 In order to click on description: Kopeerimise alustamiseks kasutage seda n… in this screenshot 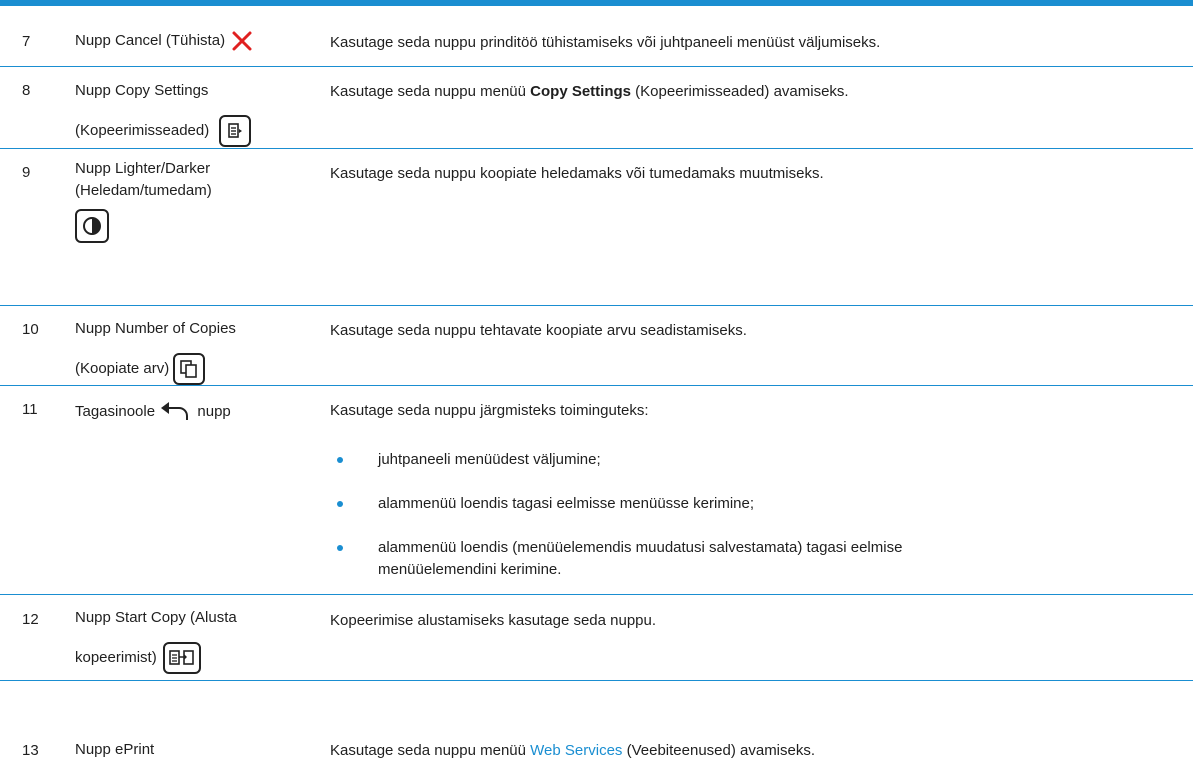, I will do `click(493, 620)`.